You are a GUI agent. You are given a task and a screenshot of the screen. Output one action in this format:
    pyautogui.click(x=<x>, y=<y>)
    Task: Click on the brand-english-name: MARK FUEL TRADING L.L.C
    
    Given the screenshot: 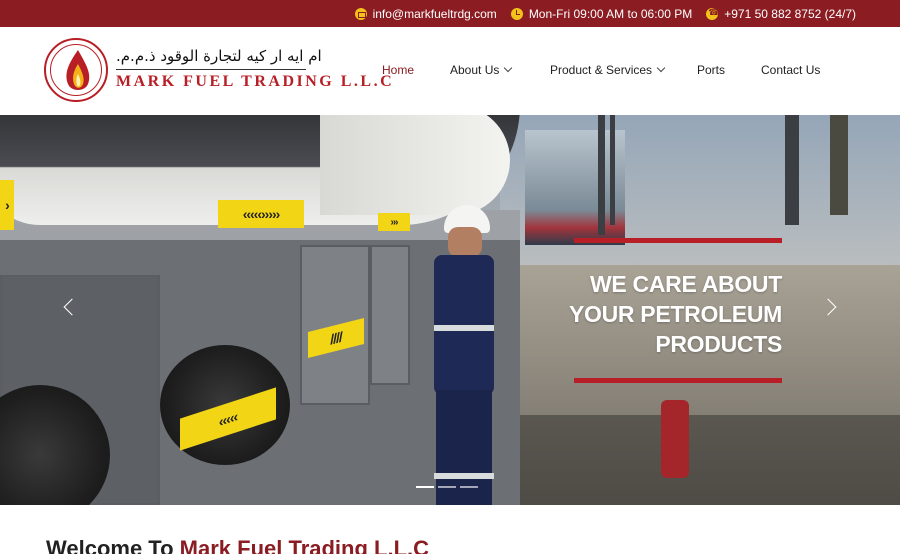 What is the action you would take?
    pyautogui.click(x=255, y=81)
    